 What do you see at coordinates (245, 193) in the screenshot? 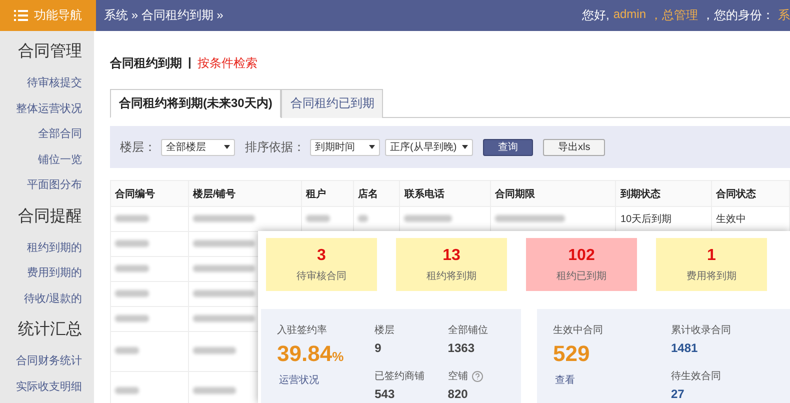
I see `column-header: 楼层/铺号` at bounding box center [245, 193].